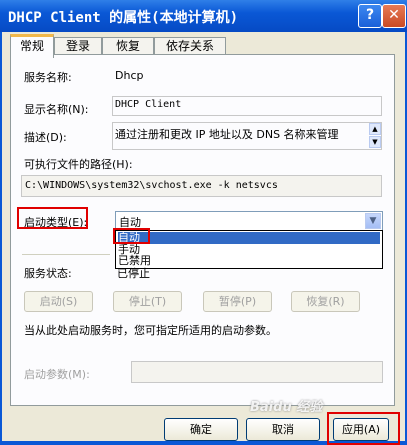 This screenshot has width=407, height=445. I want to click on description-field: 通过注册和更改 IP 地址以及 DNS 名称来管理 ▲ ▼, so click(247, 136).